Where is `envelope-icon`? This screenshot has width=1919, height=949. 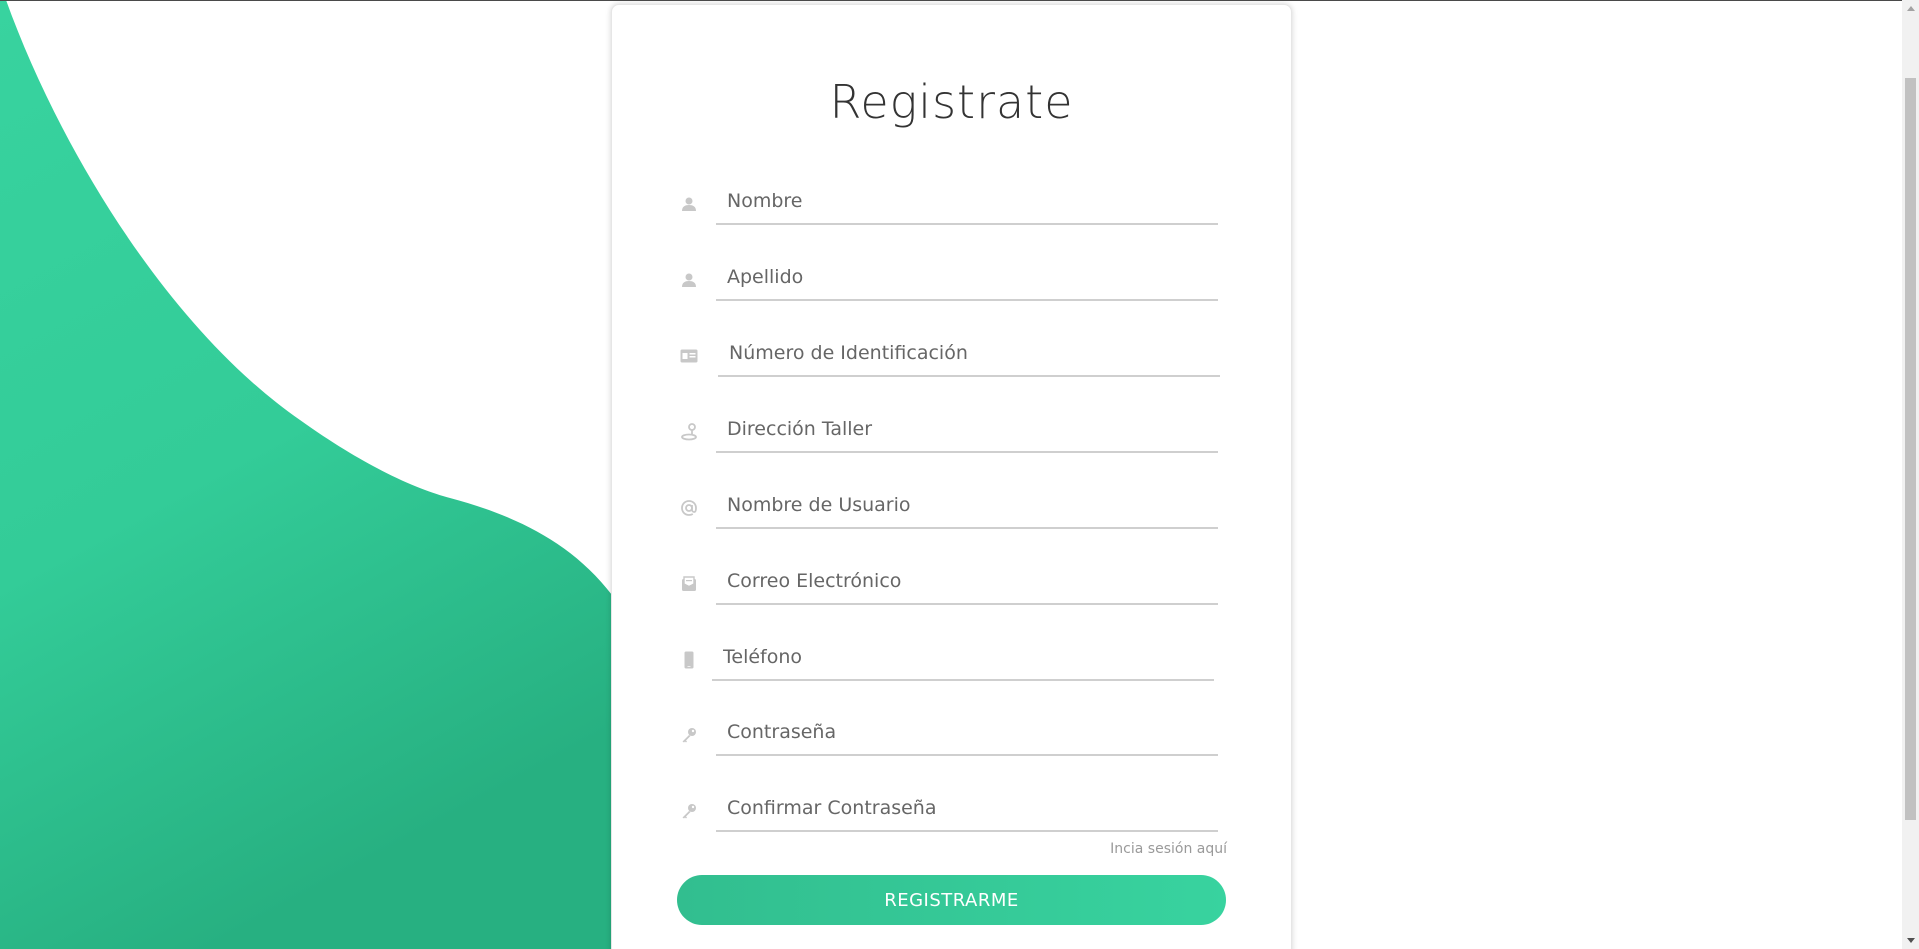 envelope-icon is located at coordinates (689, 584).